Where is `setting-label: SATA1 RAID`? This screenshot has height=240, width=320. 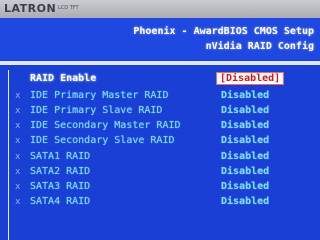 setting-label: SATA1 RAID is located at coordinates (60, 156).